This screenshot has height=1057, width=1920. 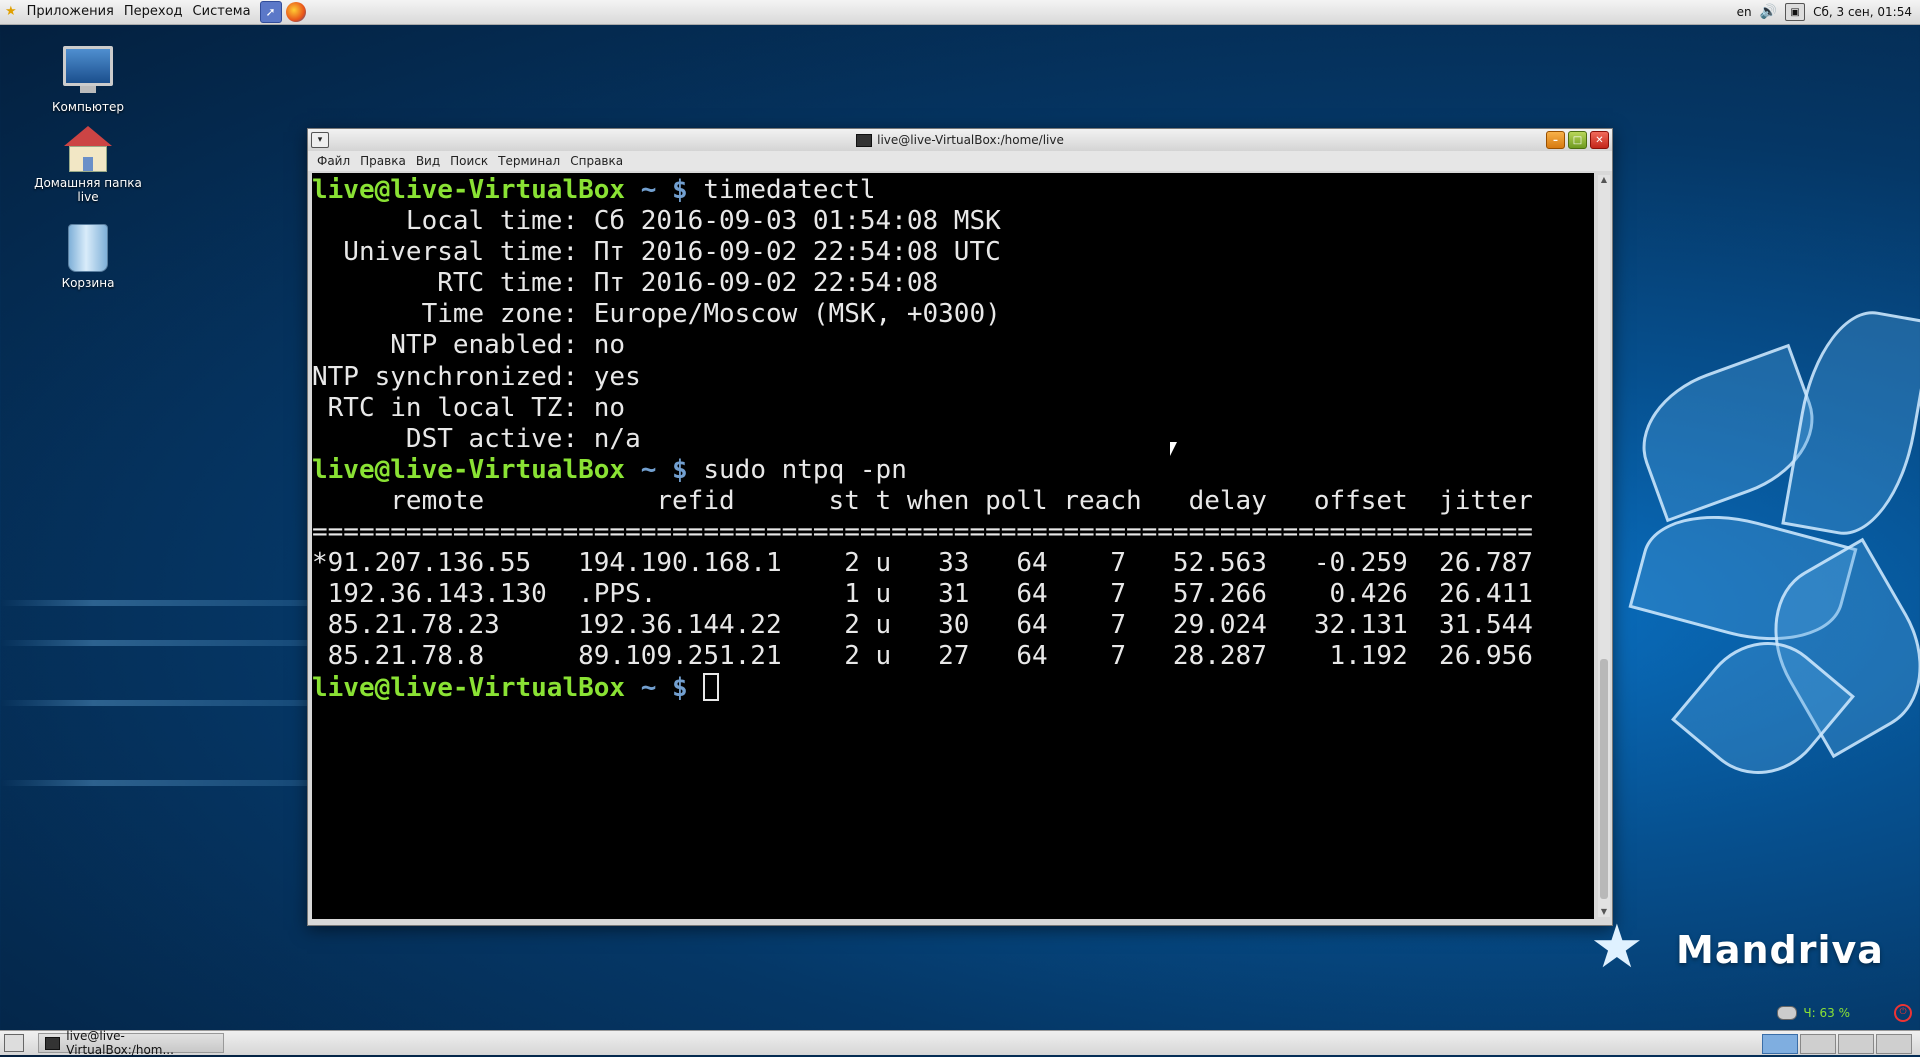 I want to click on workspace-switcher, so click(x=1837, y=1044).